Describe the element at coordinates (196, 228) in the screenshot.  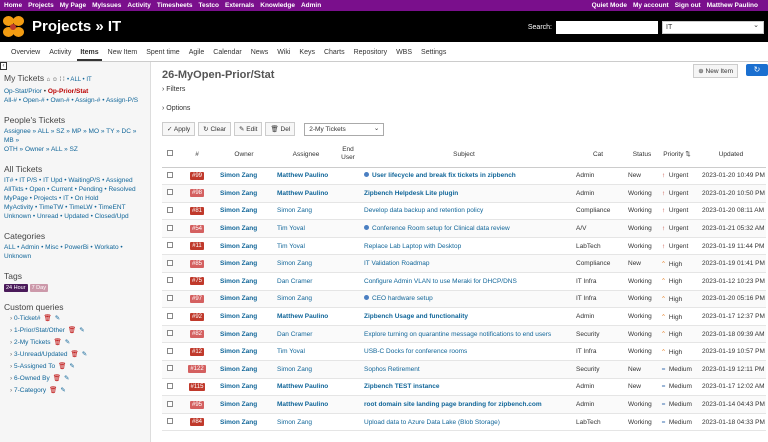
I see `ticket-id: #54` at that location.